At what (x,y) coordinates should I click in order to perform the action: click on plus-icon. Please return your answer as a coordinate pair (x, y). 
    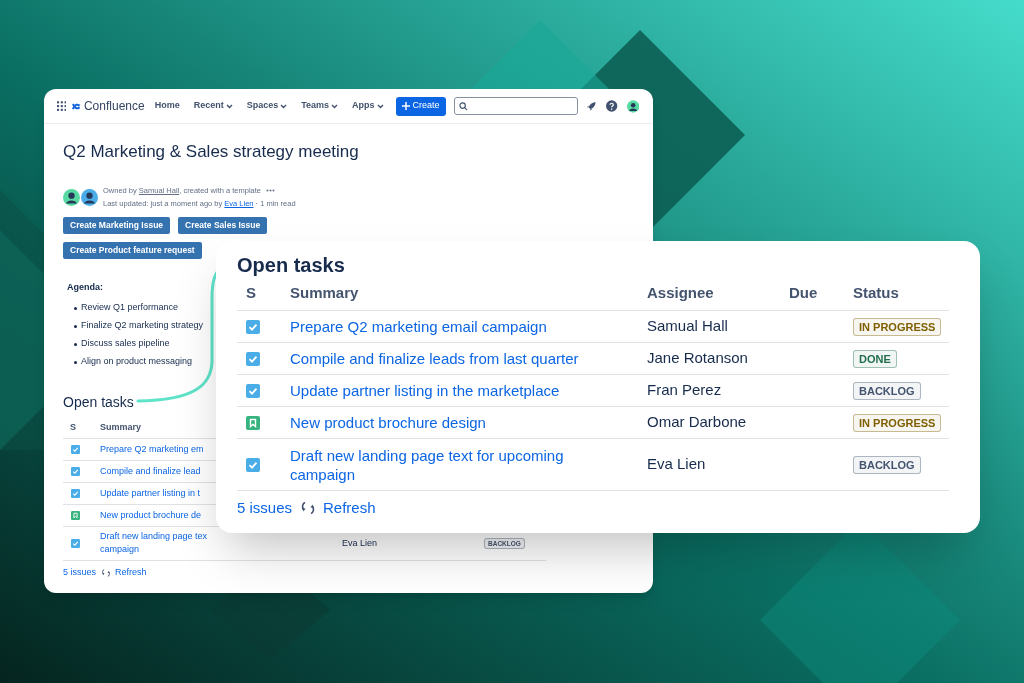
    Looking at the image, I should click on (405, 106).